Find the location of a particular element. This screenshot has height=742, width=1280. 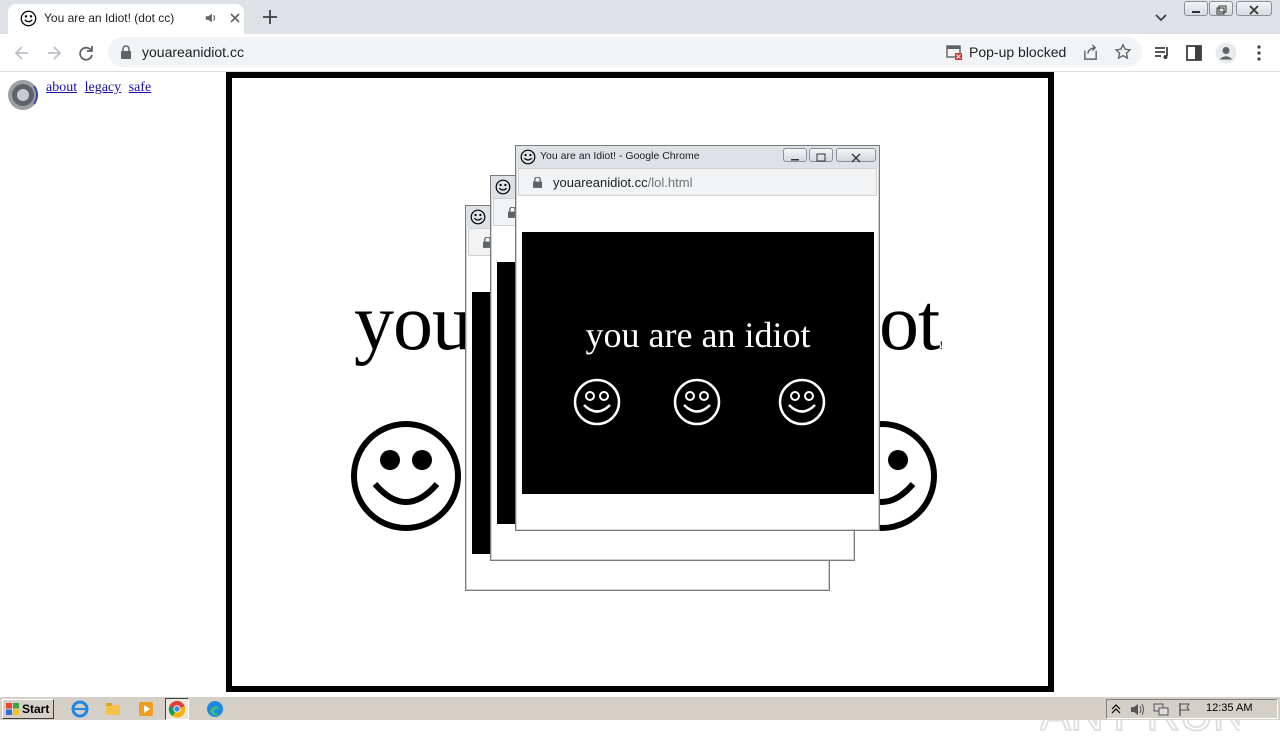

audio-playing-icon is located at coordinates (211, 18).